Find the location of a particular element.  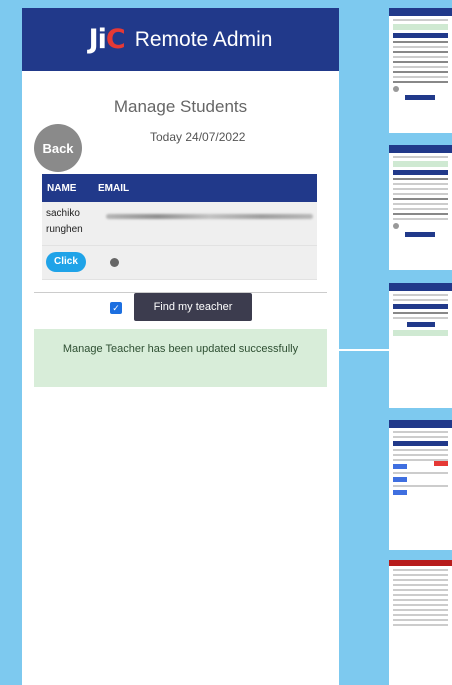

column-header-email: EMAIL is located at coordinates (114, 188).